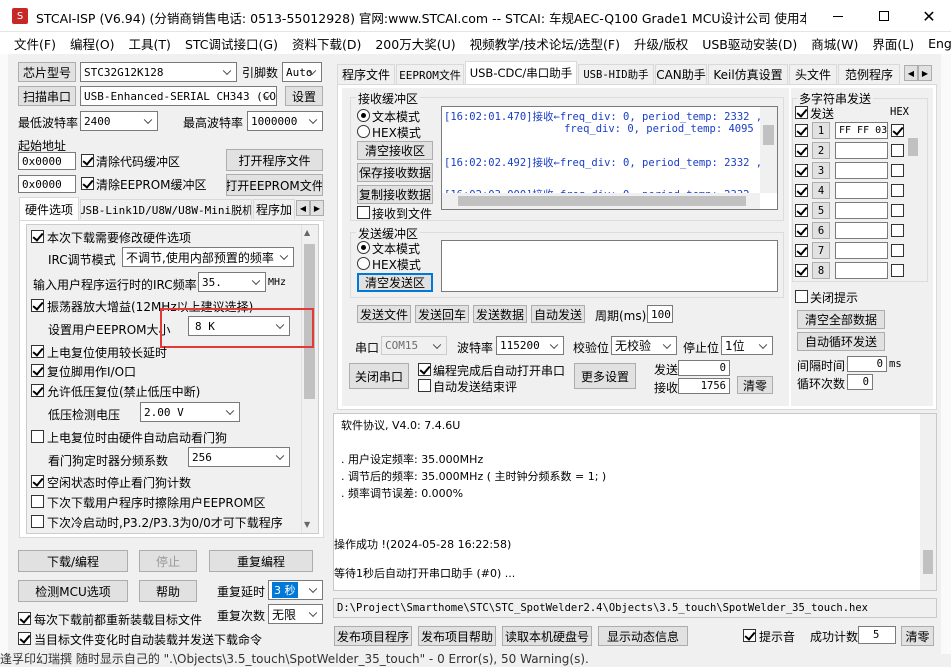  I want to click on download-button: 下载/编程, so click(73, 561).